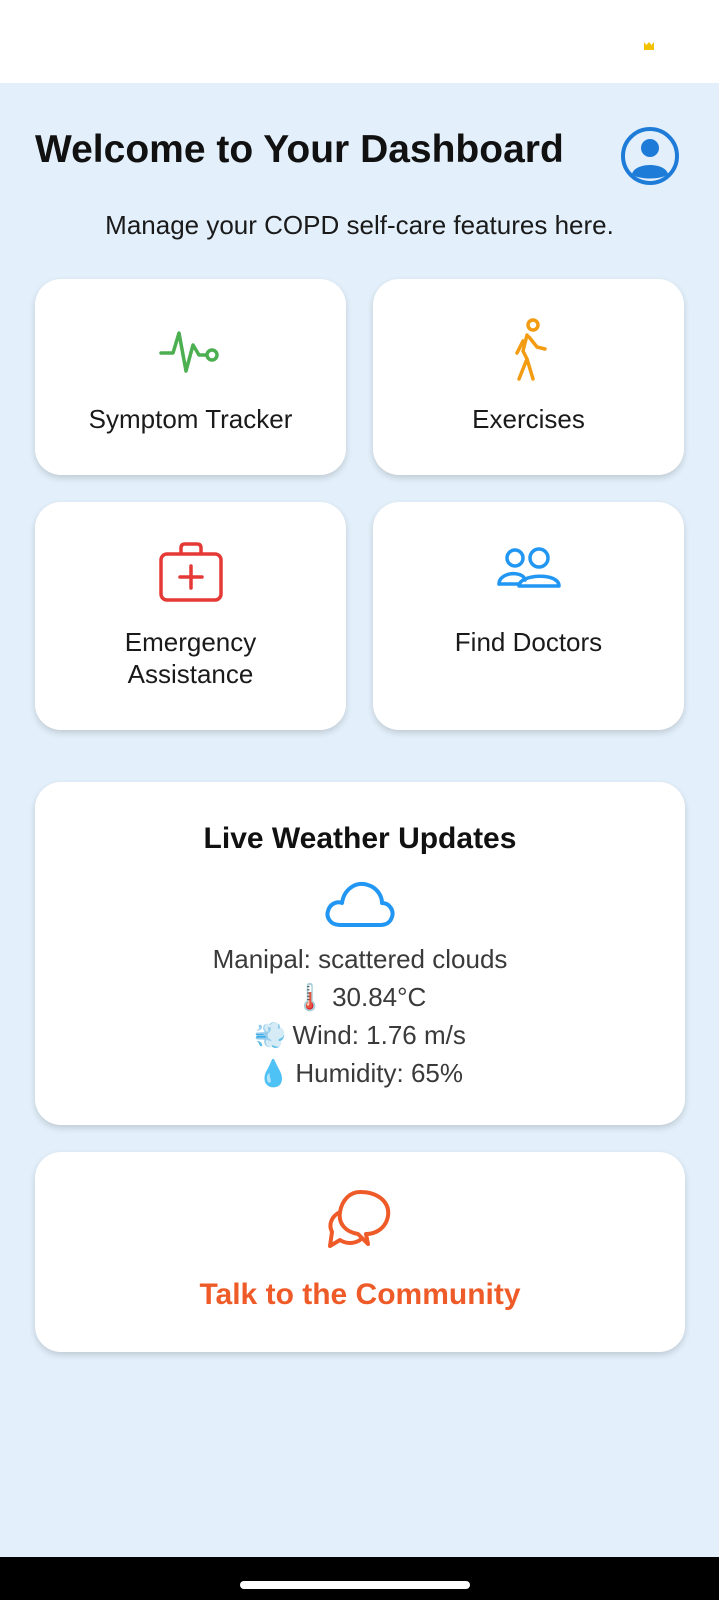  Describe the element at coordinates (188, 352) in the screenshot. I see `activity-pulse-icon` at that location.